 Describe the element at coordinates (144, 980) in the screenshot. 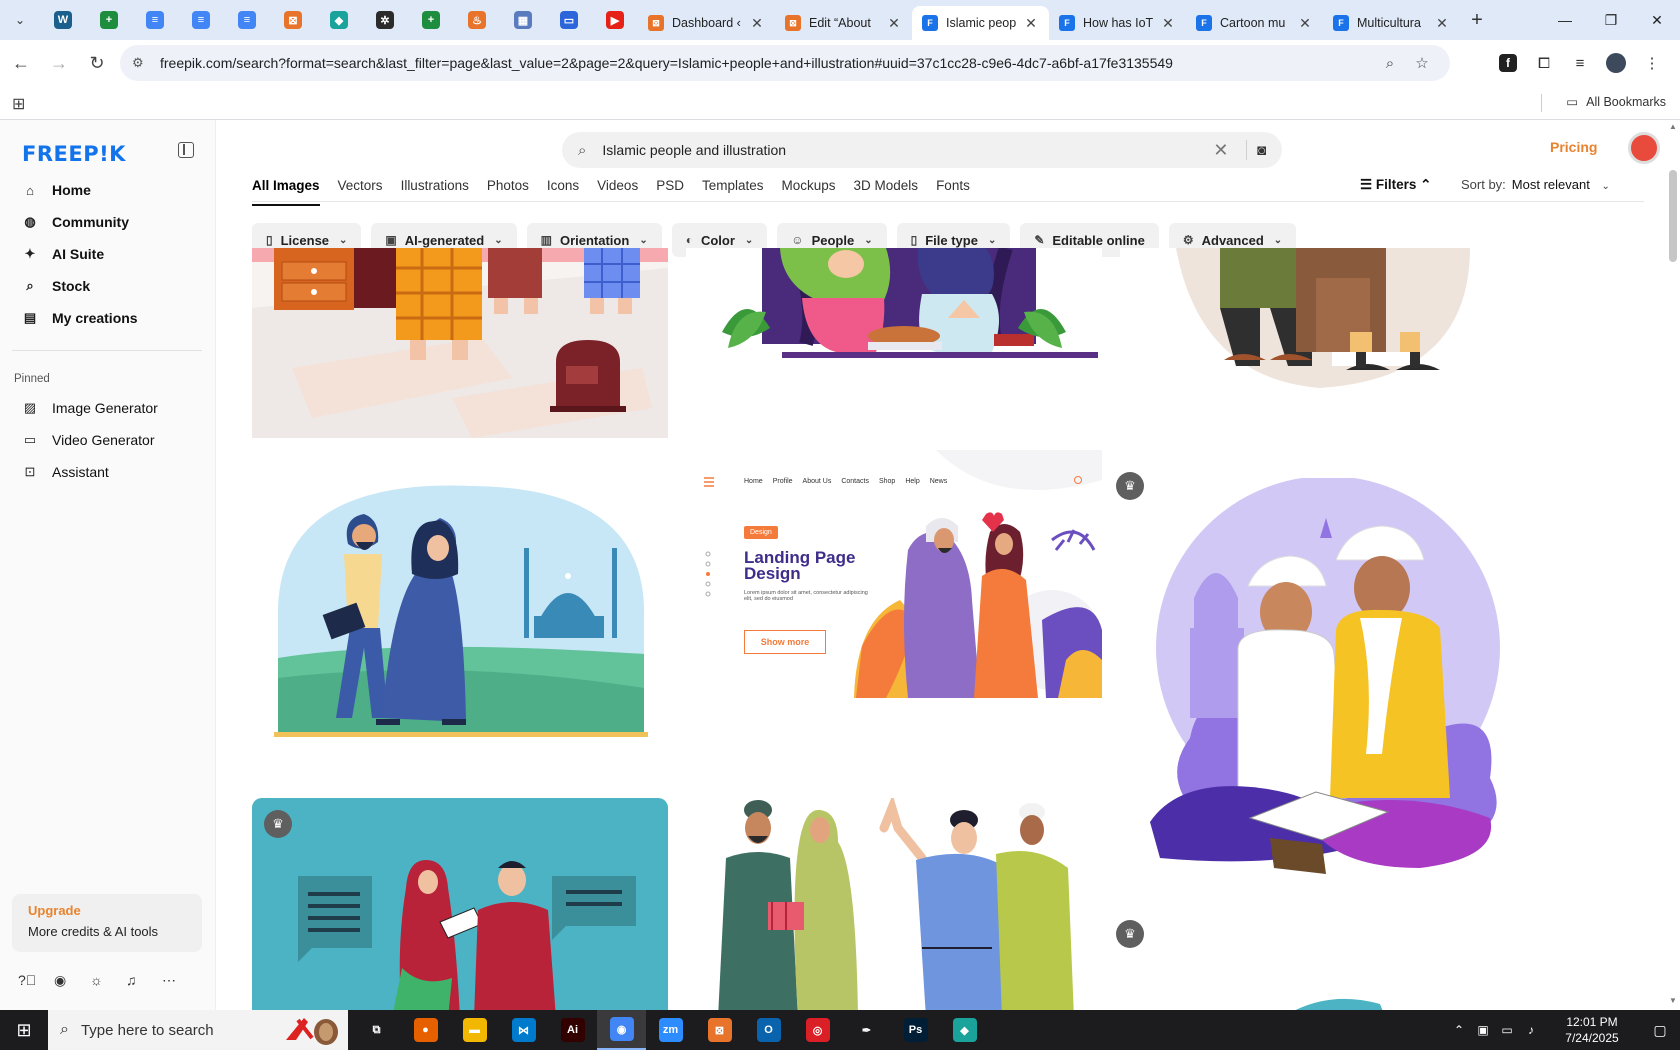

I see `notifications-bell-icon: ♫` at that location.